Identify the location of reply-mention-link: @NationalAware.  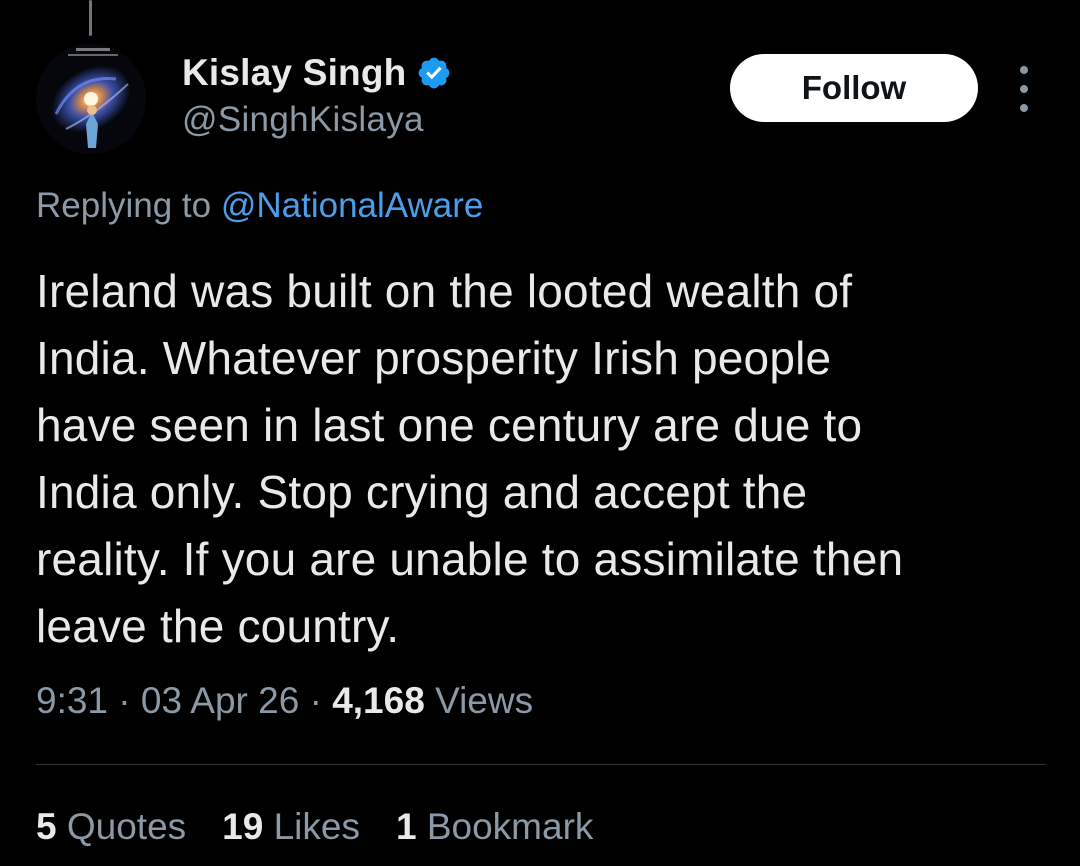
(352, 205).